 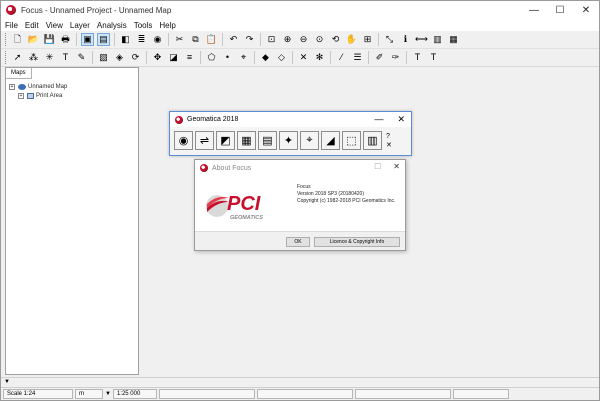 I want to click on menu-file: File, so click(x=11, y=25).